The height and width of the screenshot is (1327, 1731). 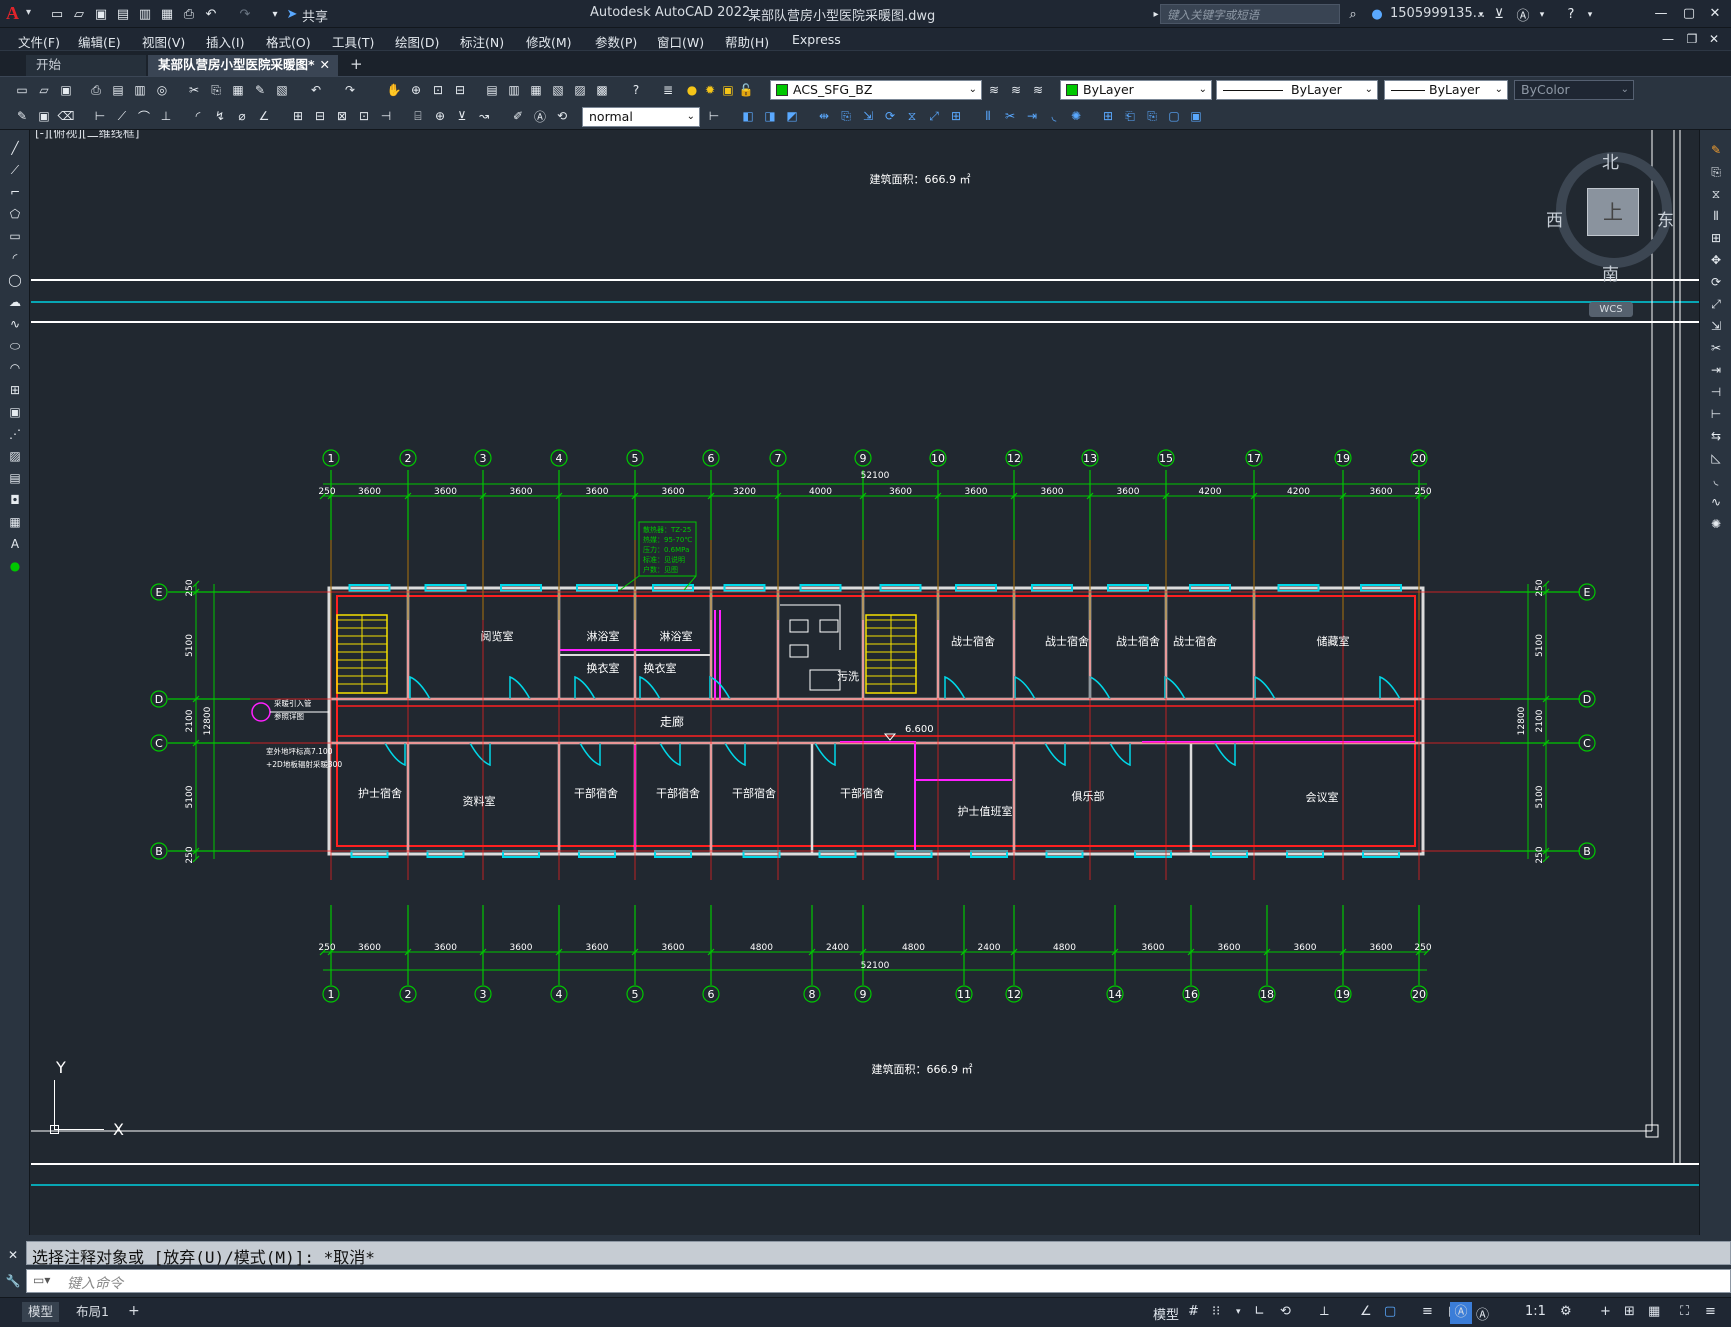 What do you see at coordinates (1542, 15) in the screenshot?
I see `app-chevron-icon: ▾` at bounding box center [1542, 15].